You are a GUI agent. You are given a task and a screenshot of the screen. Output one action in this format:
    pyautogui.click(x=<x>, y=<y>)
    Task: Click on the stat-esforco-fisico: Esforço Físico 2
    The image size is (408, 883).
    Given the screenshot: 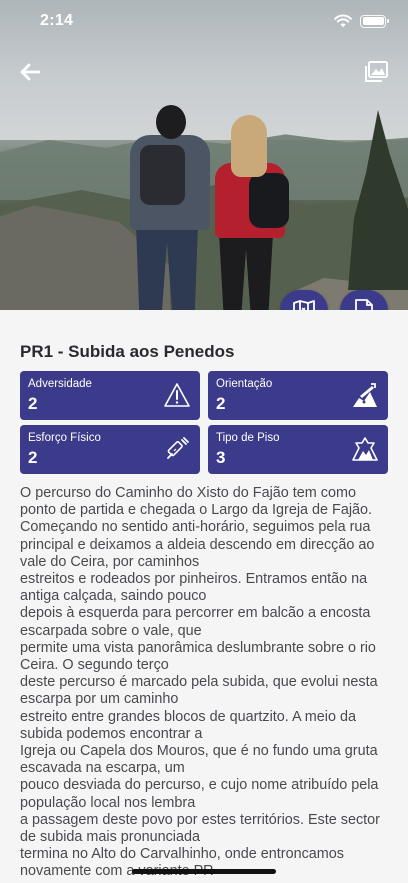 What is the action you would take?
    pyautogui.click(x=110, y=449)
    